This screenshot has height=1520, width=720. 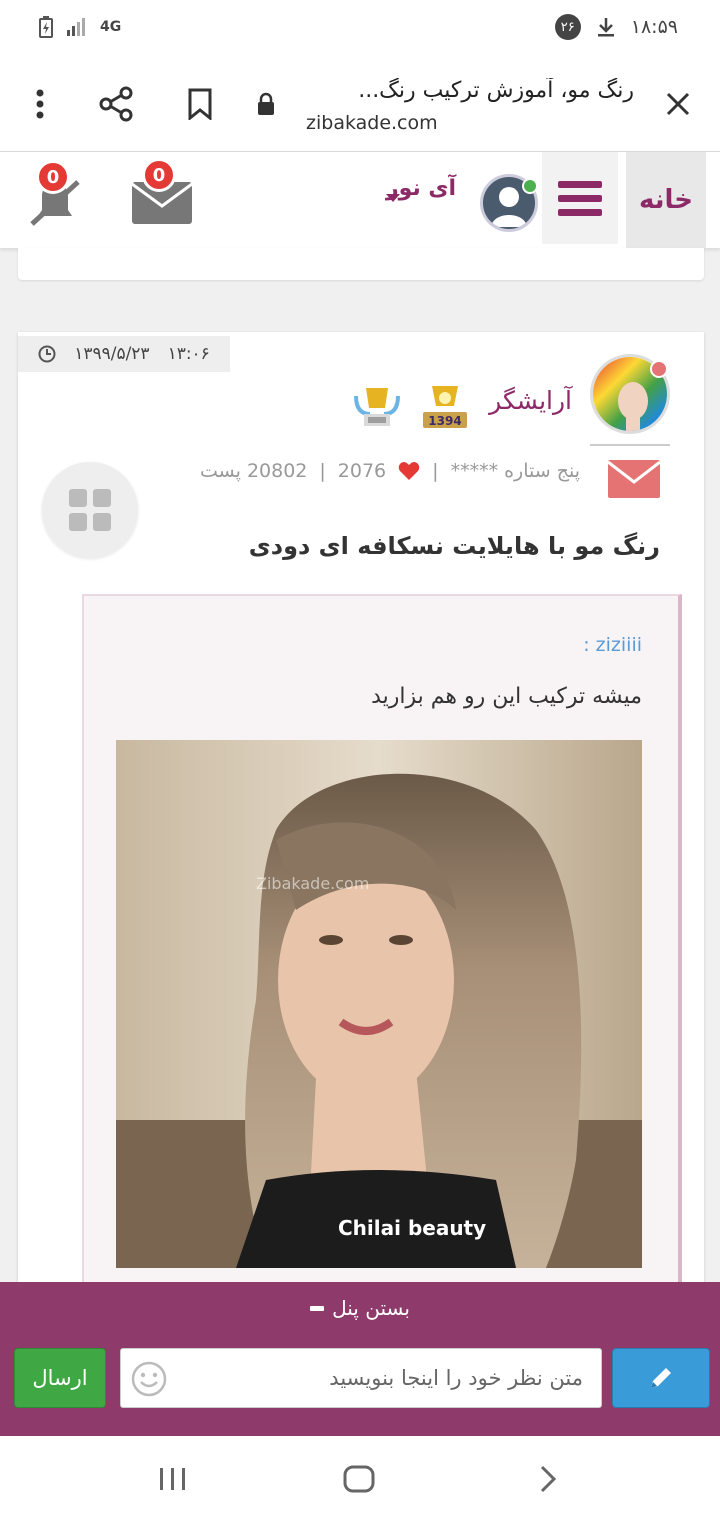 What do you see at coordinates (580, 184) in the screenshot?
I see `hamburger-icon` at bounding box center [580, 184].